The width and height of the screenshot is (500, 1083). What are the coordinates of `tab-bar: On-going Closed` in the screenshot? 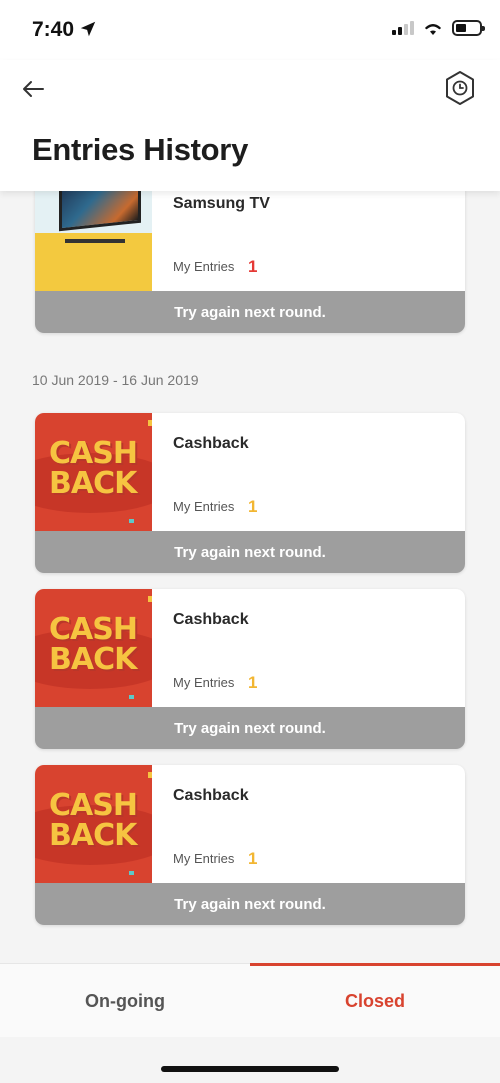 It's located at (250, 1000).